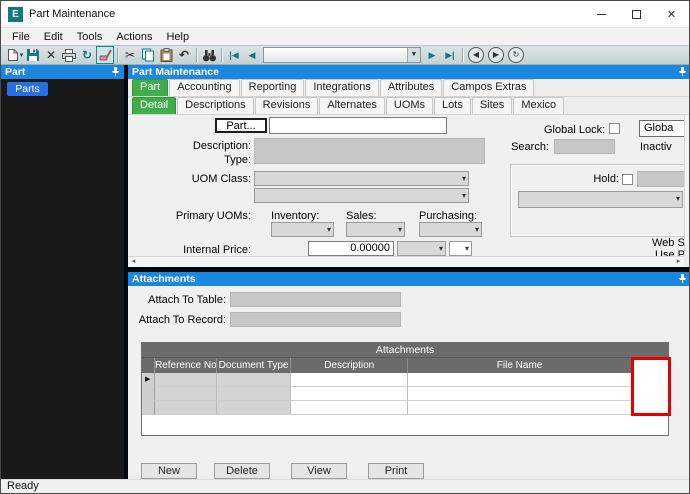 The height and width of the screenshot is (494, 690). I want to click on tab-revisions: Revisions, so click(286, 105).